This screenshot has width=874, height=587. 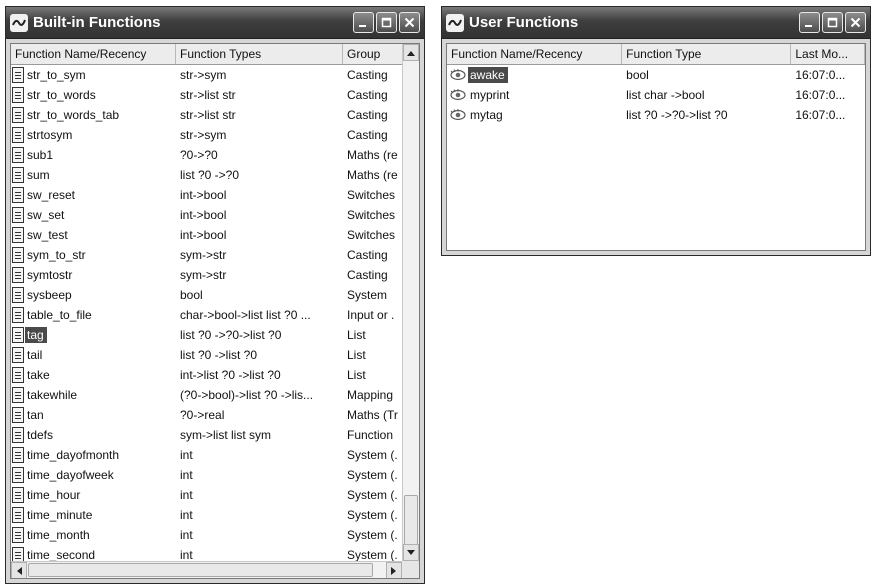 I want to click on table-row: sub1 ?0->?0 Maths (re, so click(x=215, y=155).